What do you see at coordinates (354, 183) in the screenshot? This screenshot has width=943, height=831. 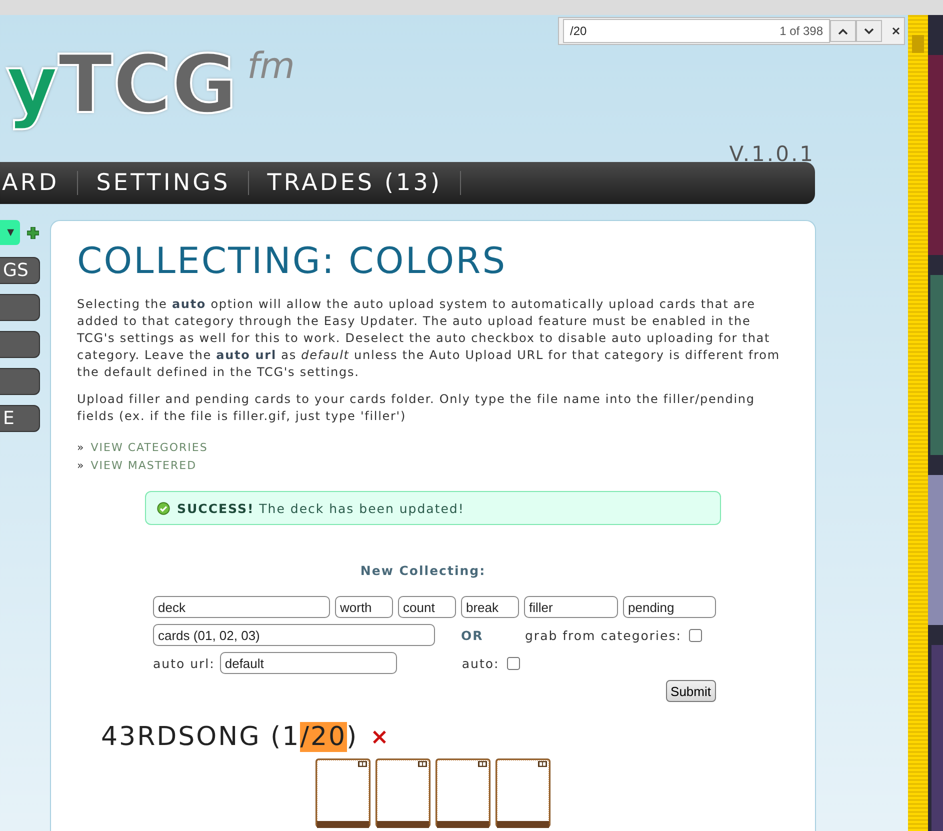 I see `nav-link: TRADES (13)` at bounding box center [354, 183].